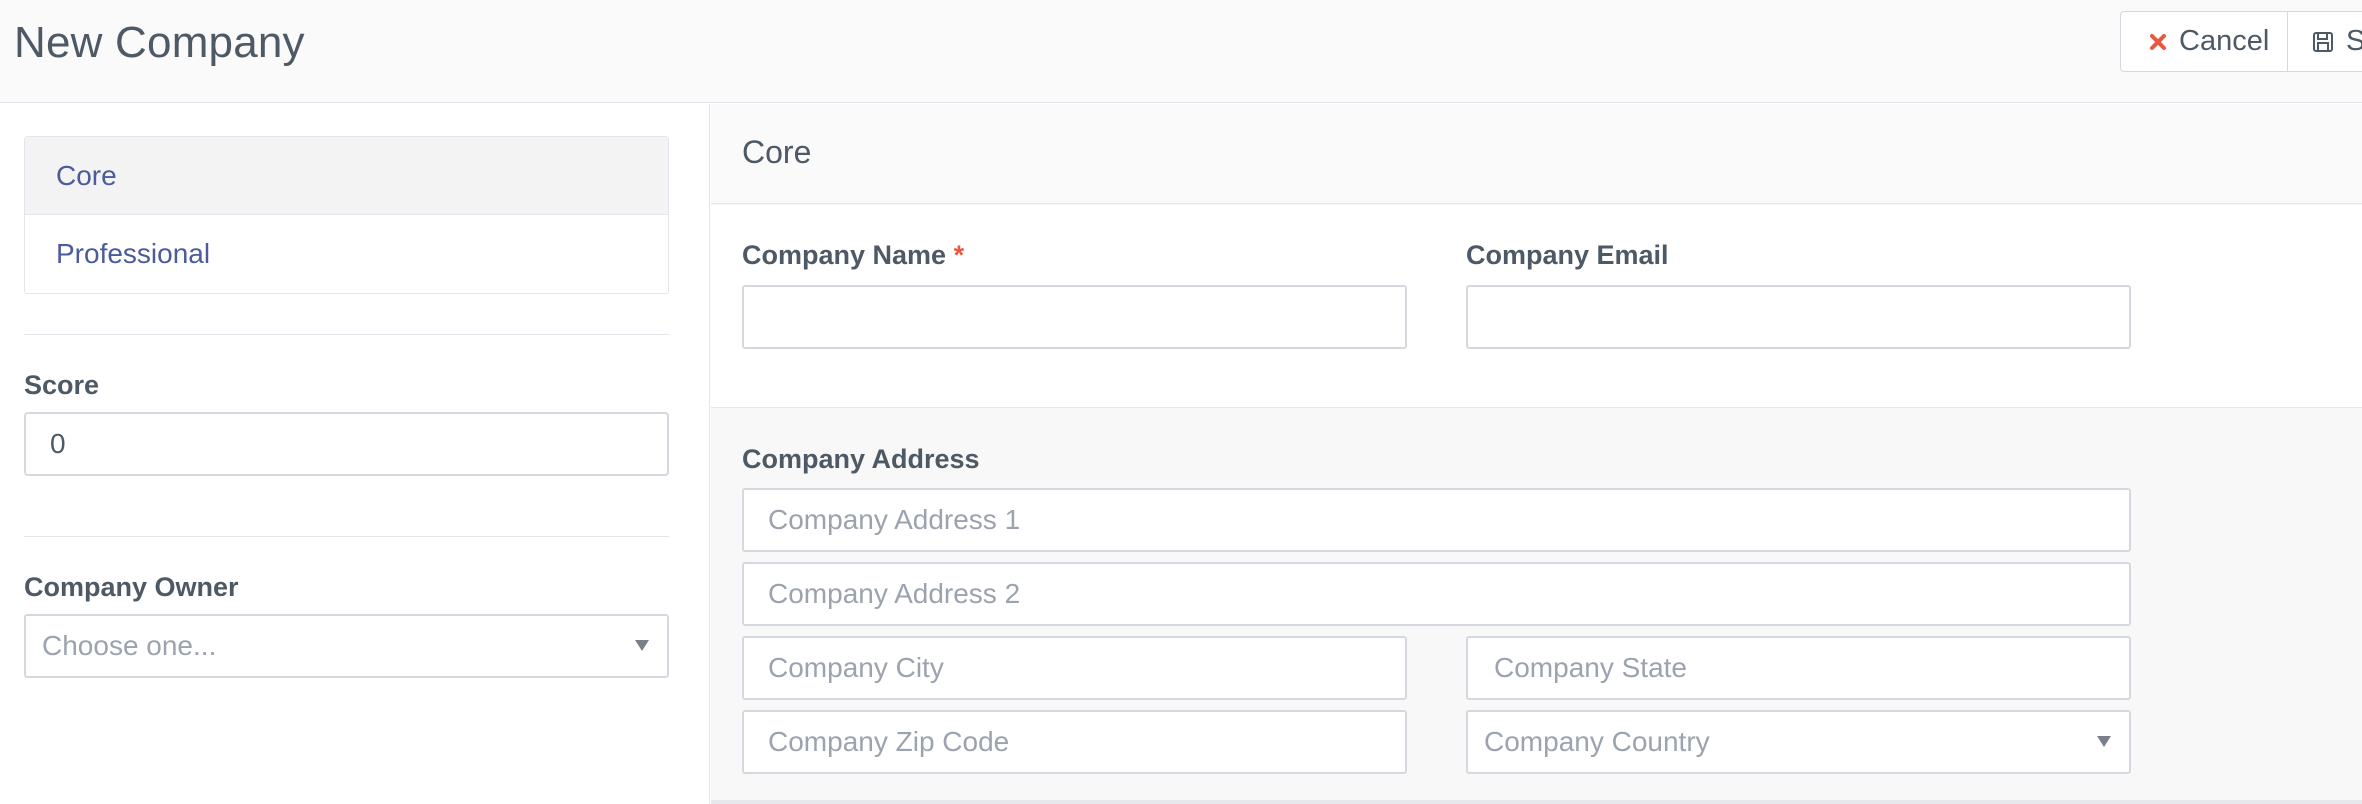  I want to click on company-name-label: Company Name *, so click(853, 255).